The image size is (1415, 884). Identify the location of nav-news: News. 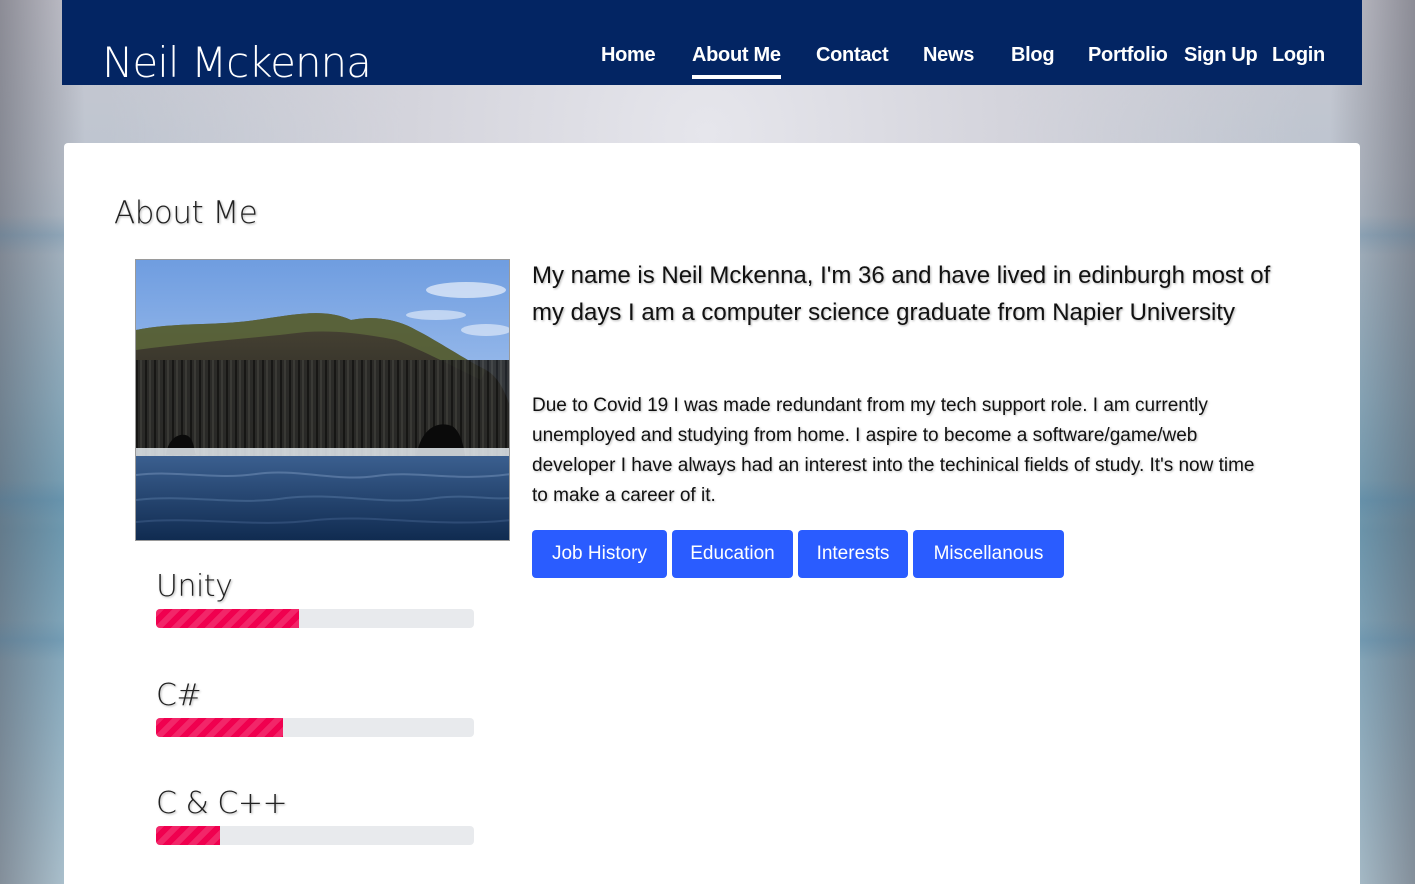
(948, 55).